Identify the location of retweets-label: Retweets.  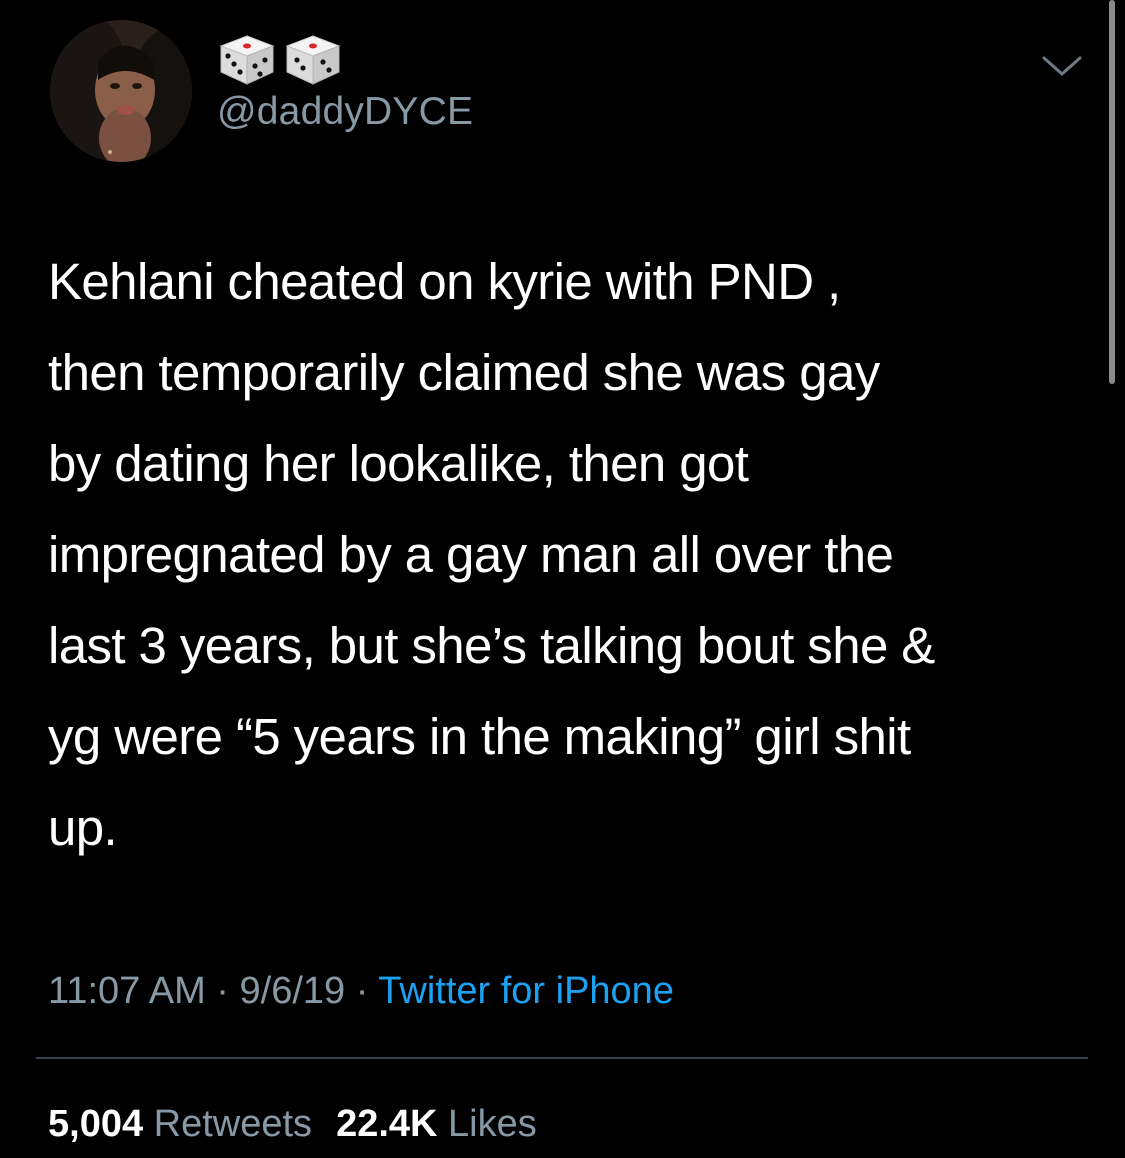
(233, 1124).